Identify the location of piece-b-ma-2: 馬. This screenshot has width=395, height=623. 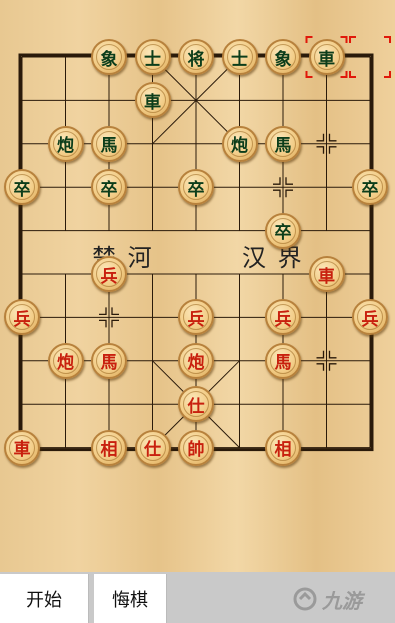
(283, 143).